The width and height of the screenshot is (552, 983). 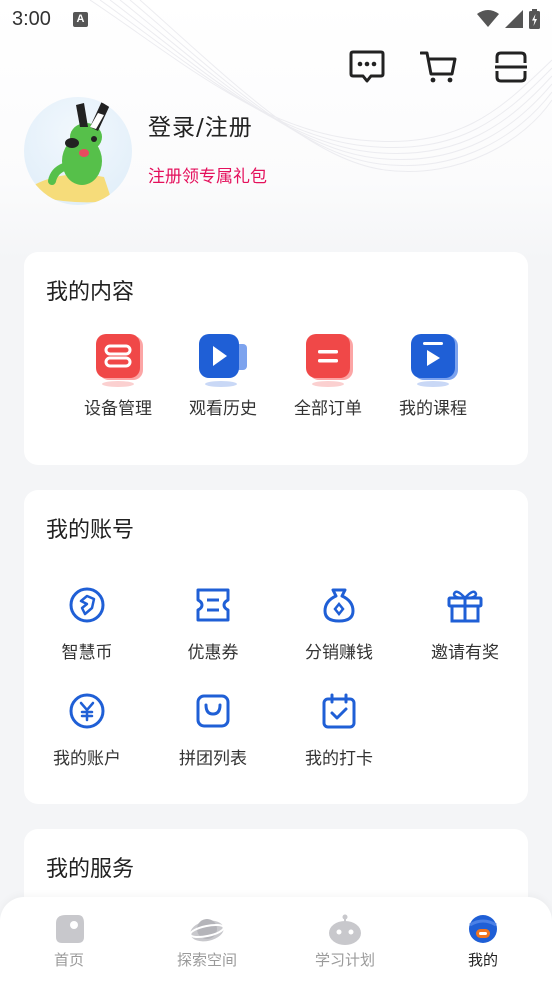 I want to click on status-time: 3:00, so click(x=31, y=18).